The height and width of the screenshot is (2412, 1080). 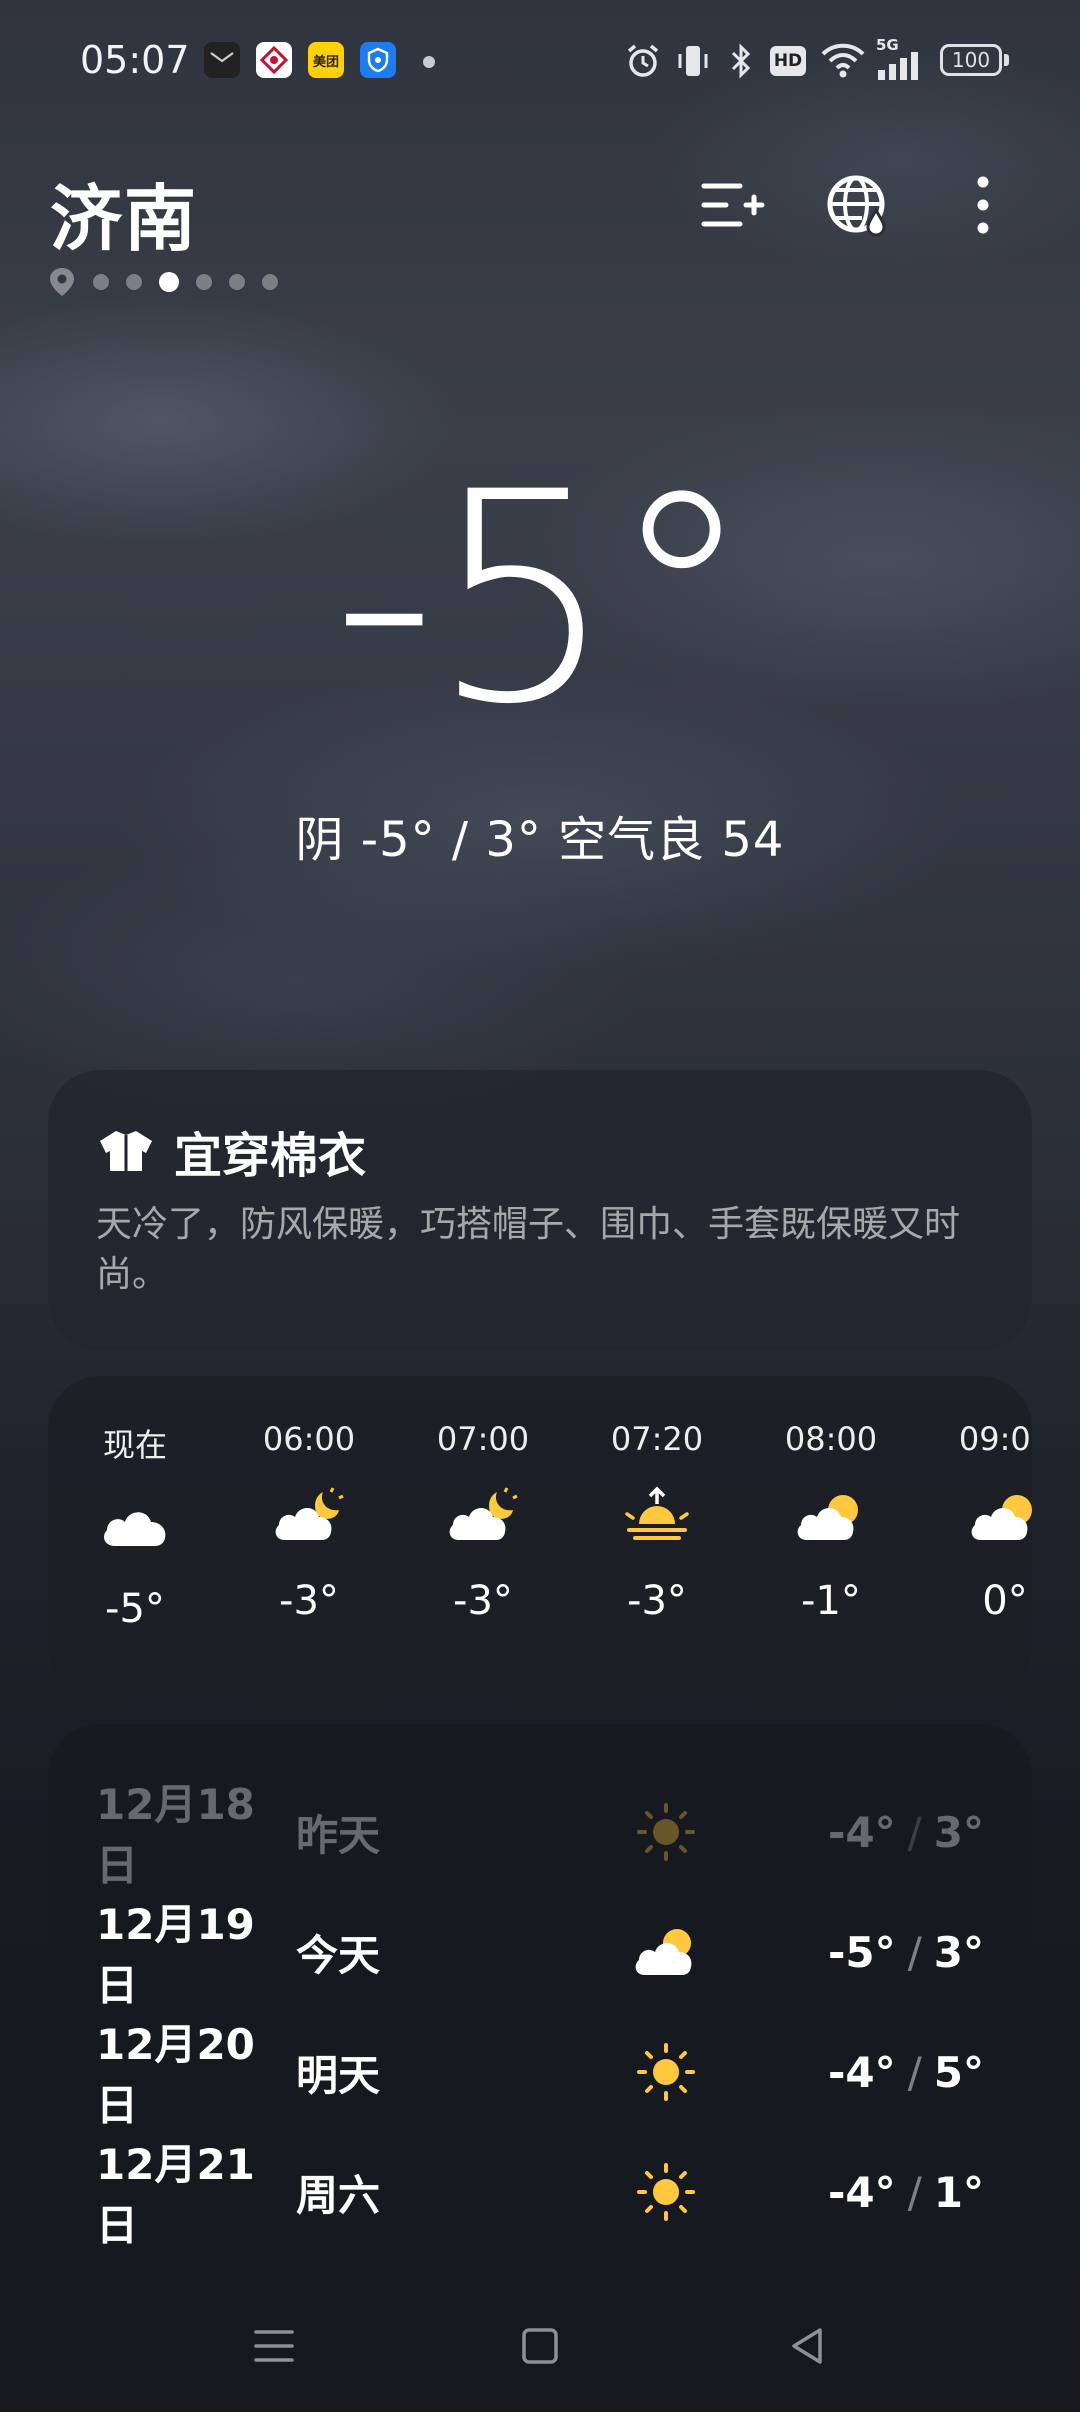 I want to click on daily-row-saturday: 12月21日 周六 -4°/1°, so click(x=540, y=2195).